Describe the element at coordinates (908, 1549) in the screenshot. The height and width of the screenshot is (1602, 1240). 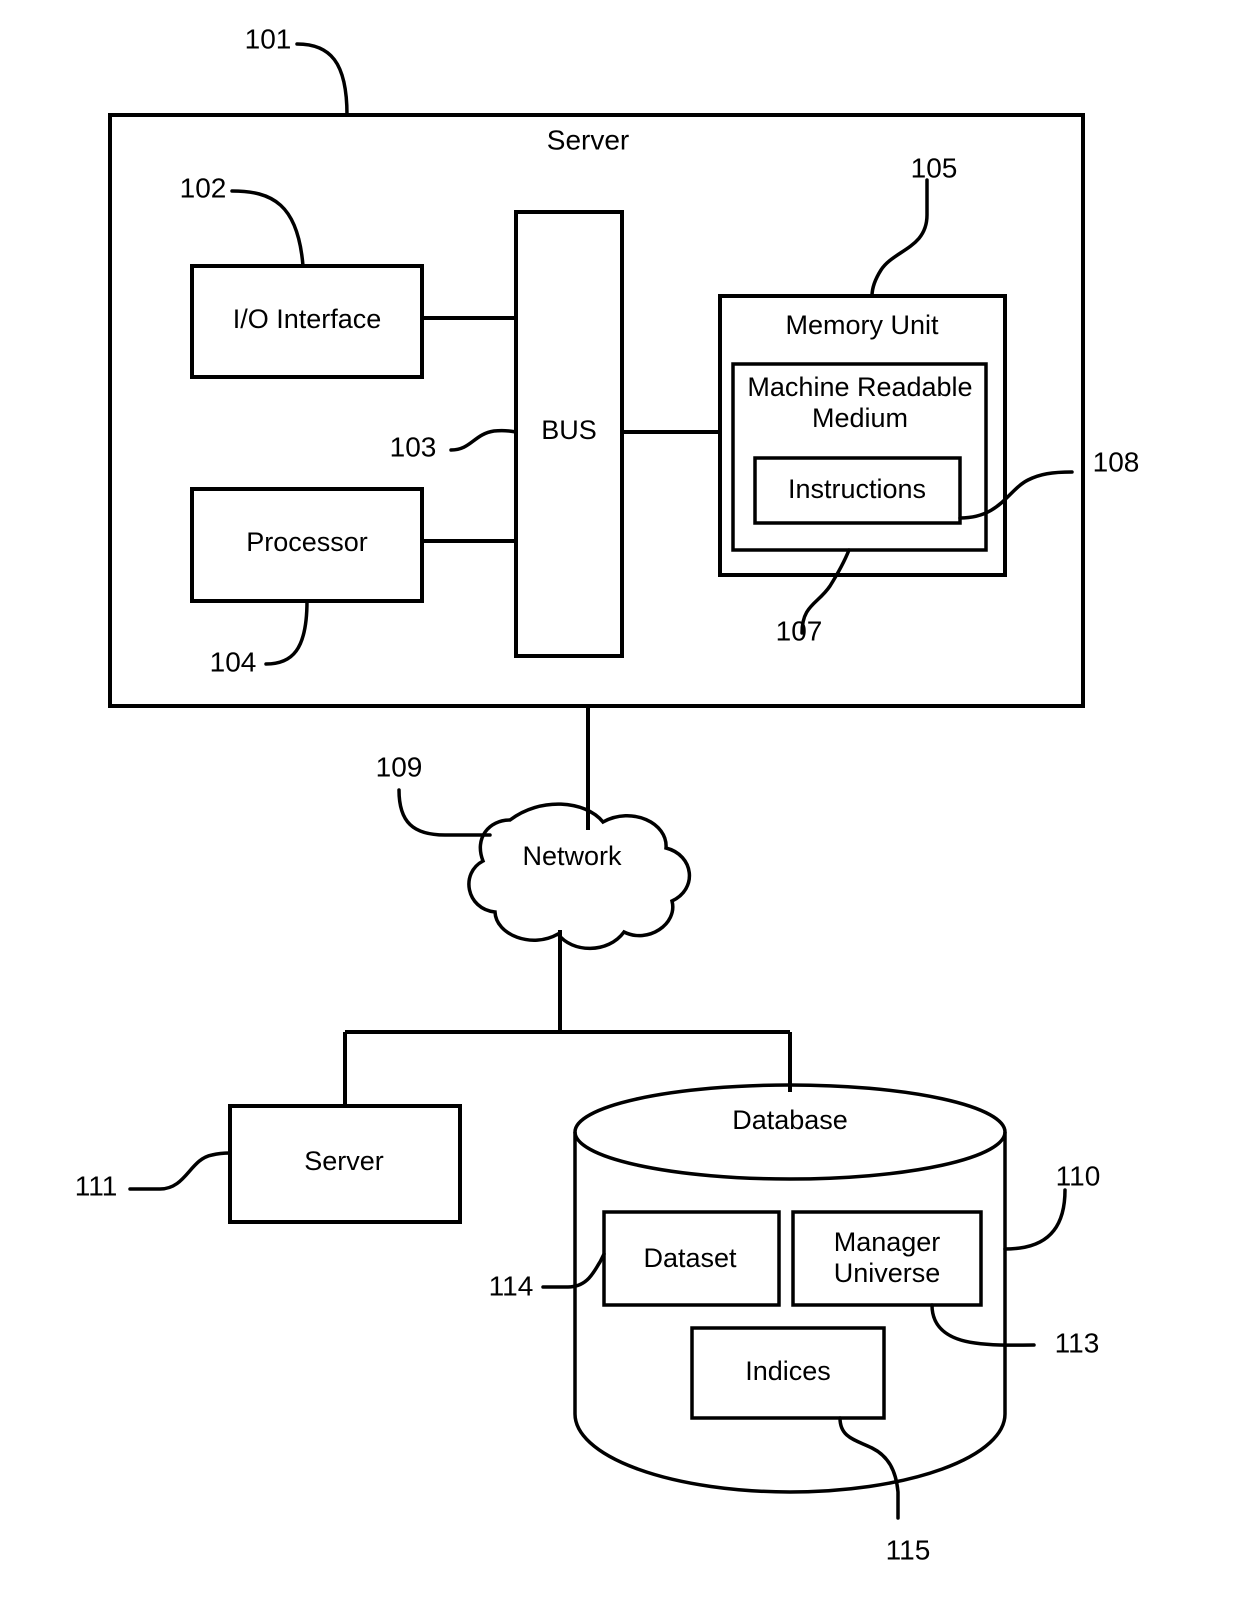
I see `ref-115: 115` at that location.